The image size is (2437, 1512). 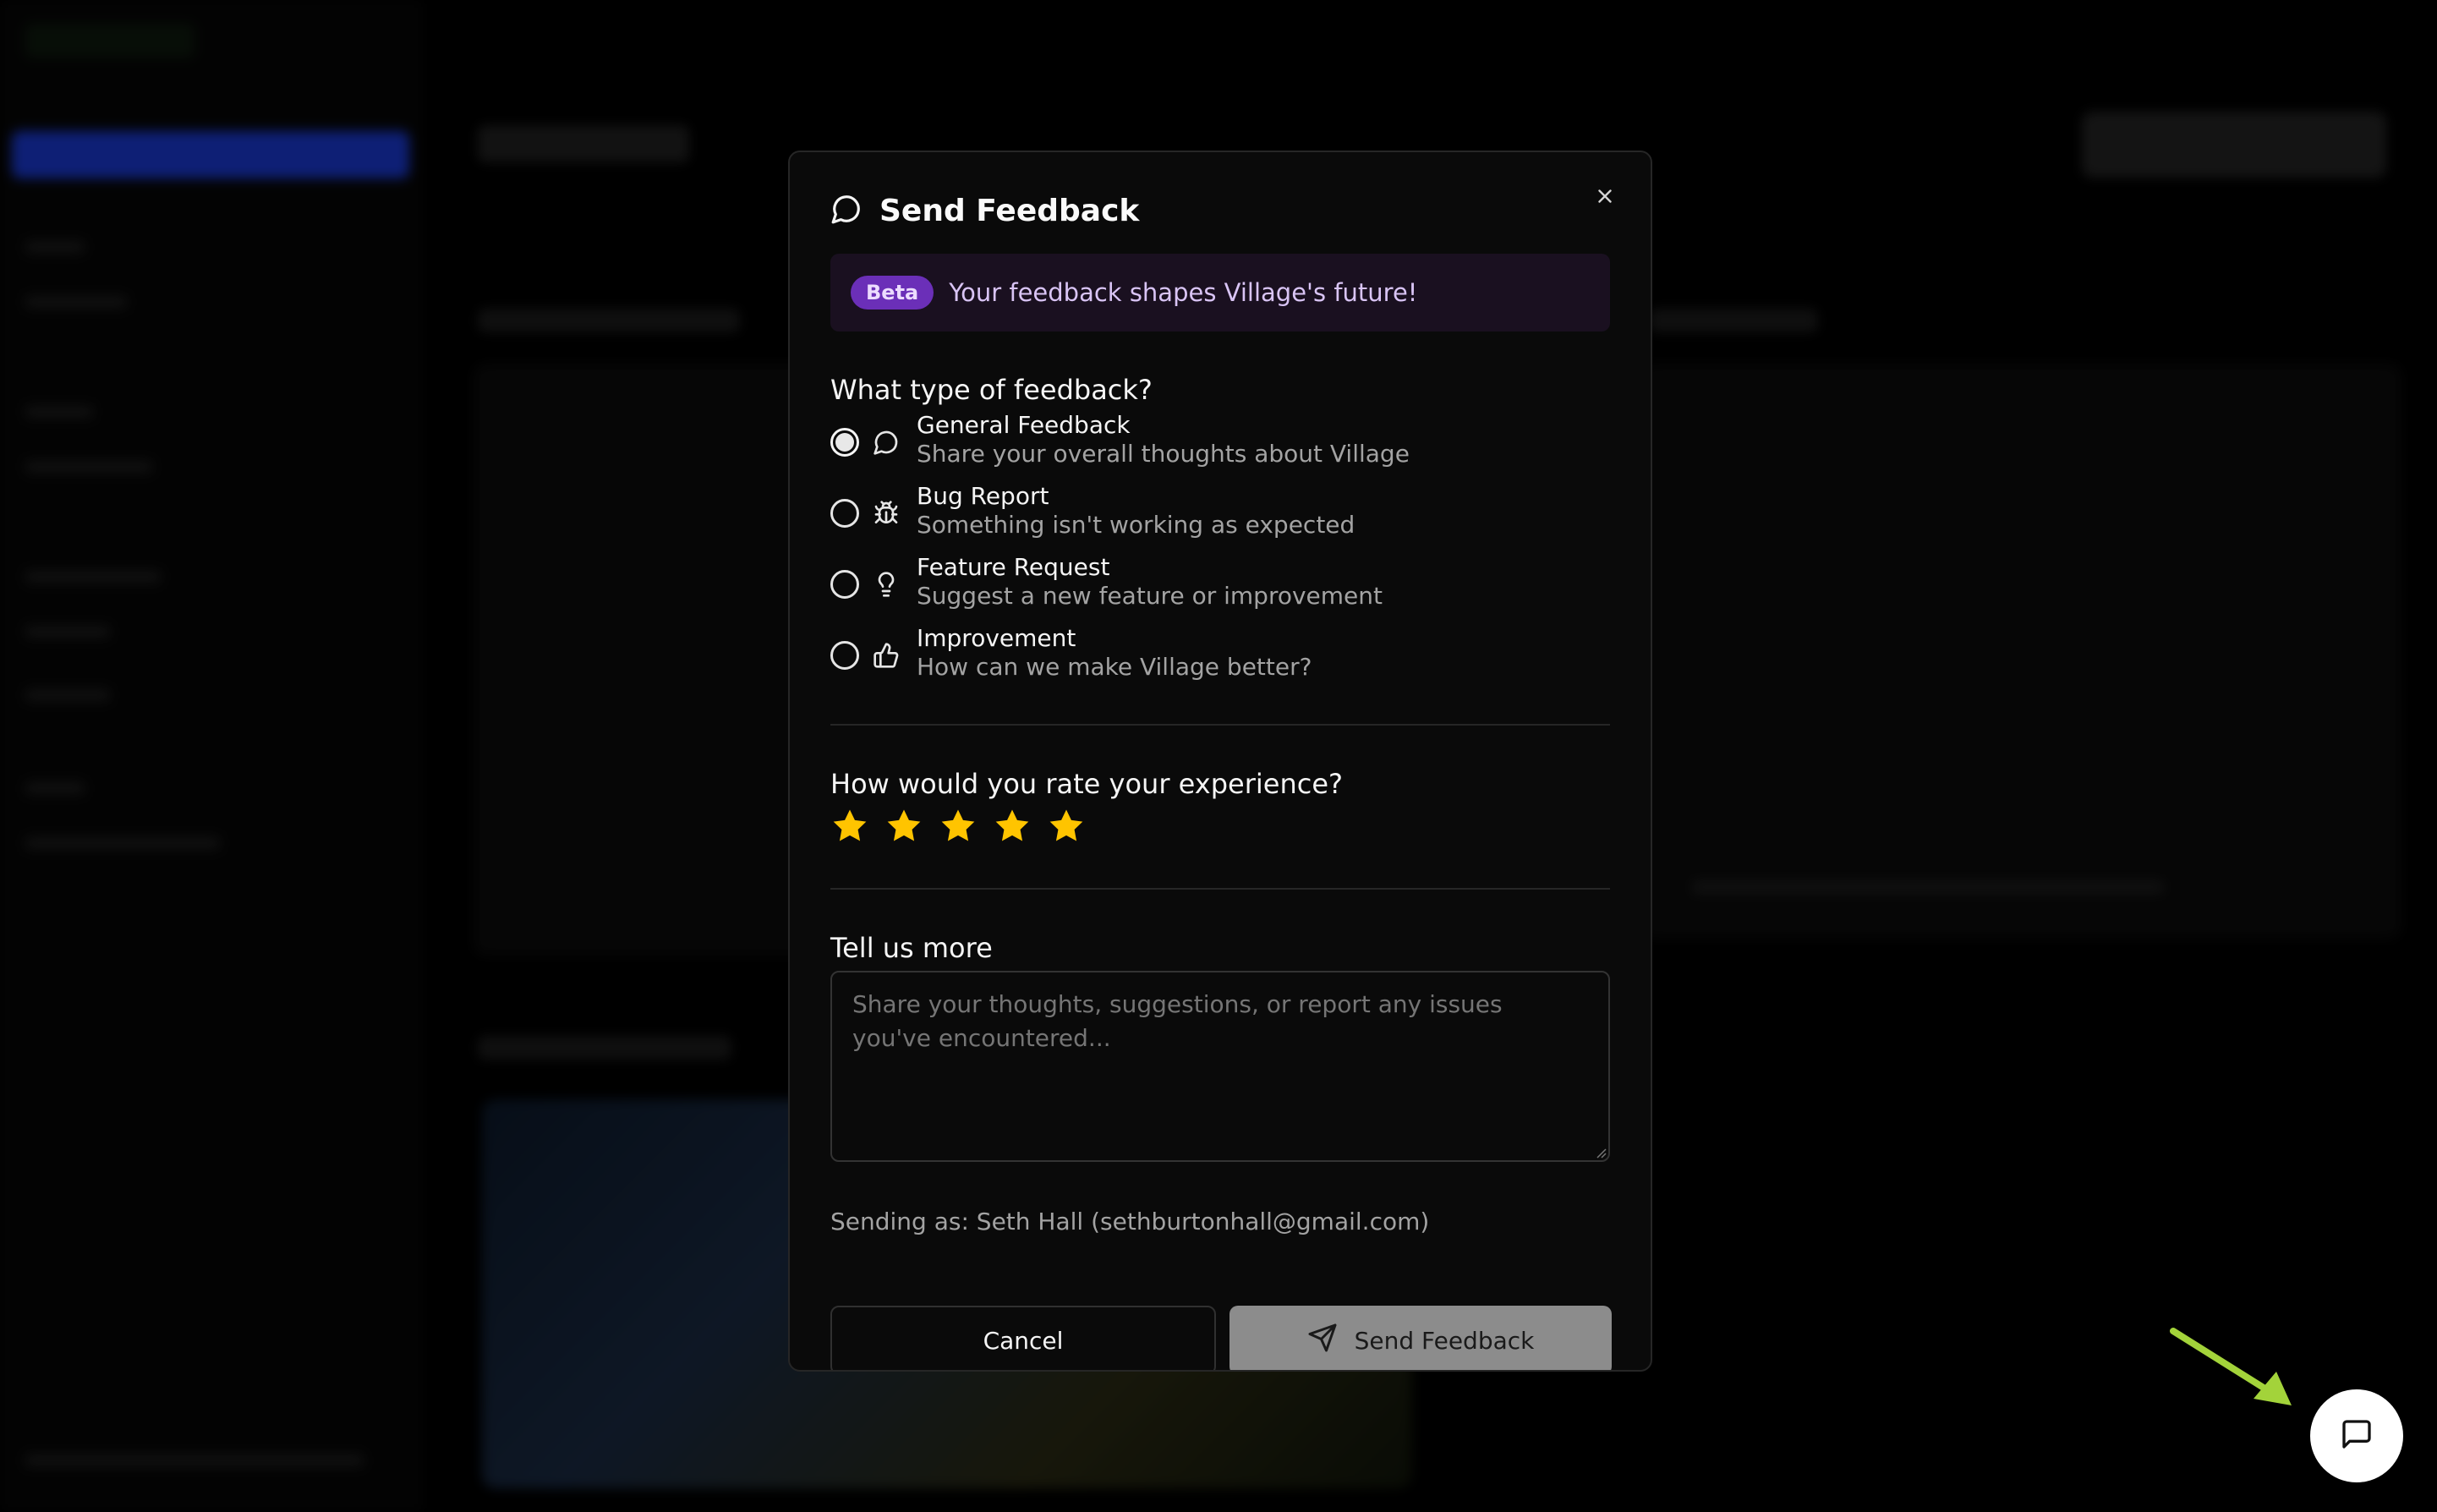 What do you see at coordinates (1184, 292) in the screenshot?
I see `beta-message: Your feedback shapes Village's future!` at bounding box center [1184, 292].